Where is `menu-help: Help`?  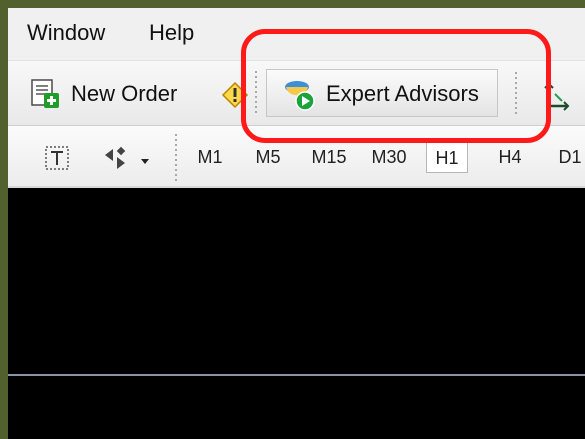 menu-help: Help is located at coordinates (171, 33).